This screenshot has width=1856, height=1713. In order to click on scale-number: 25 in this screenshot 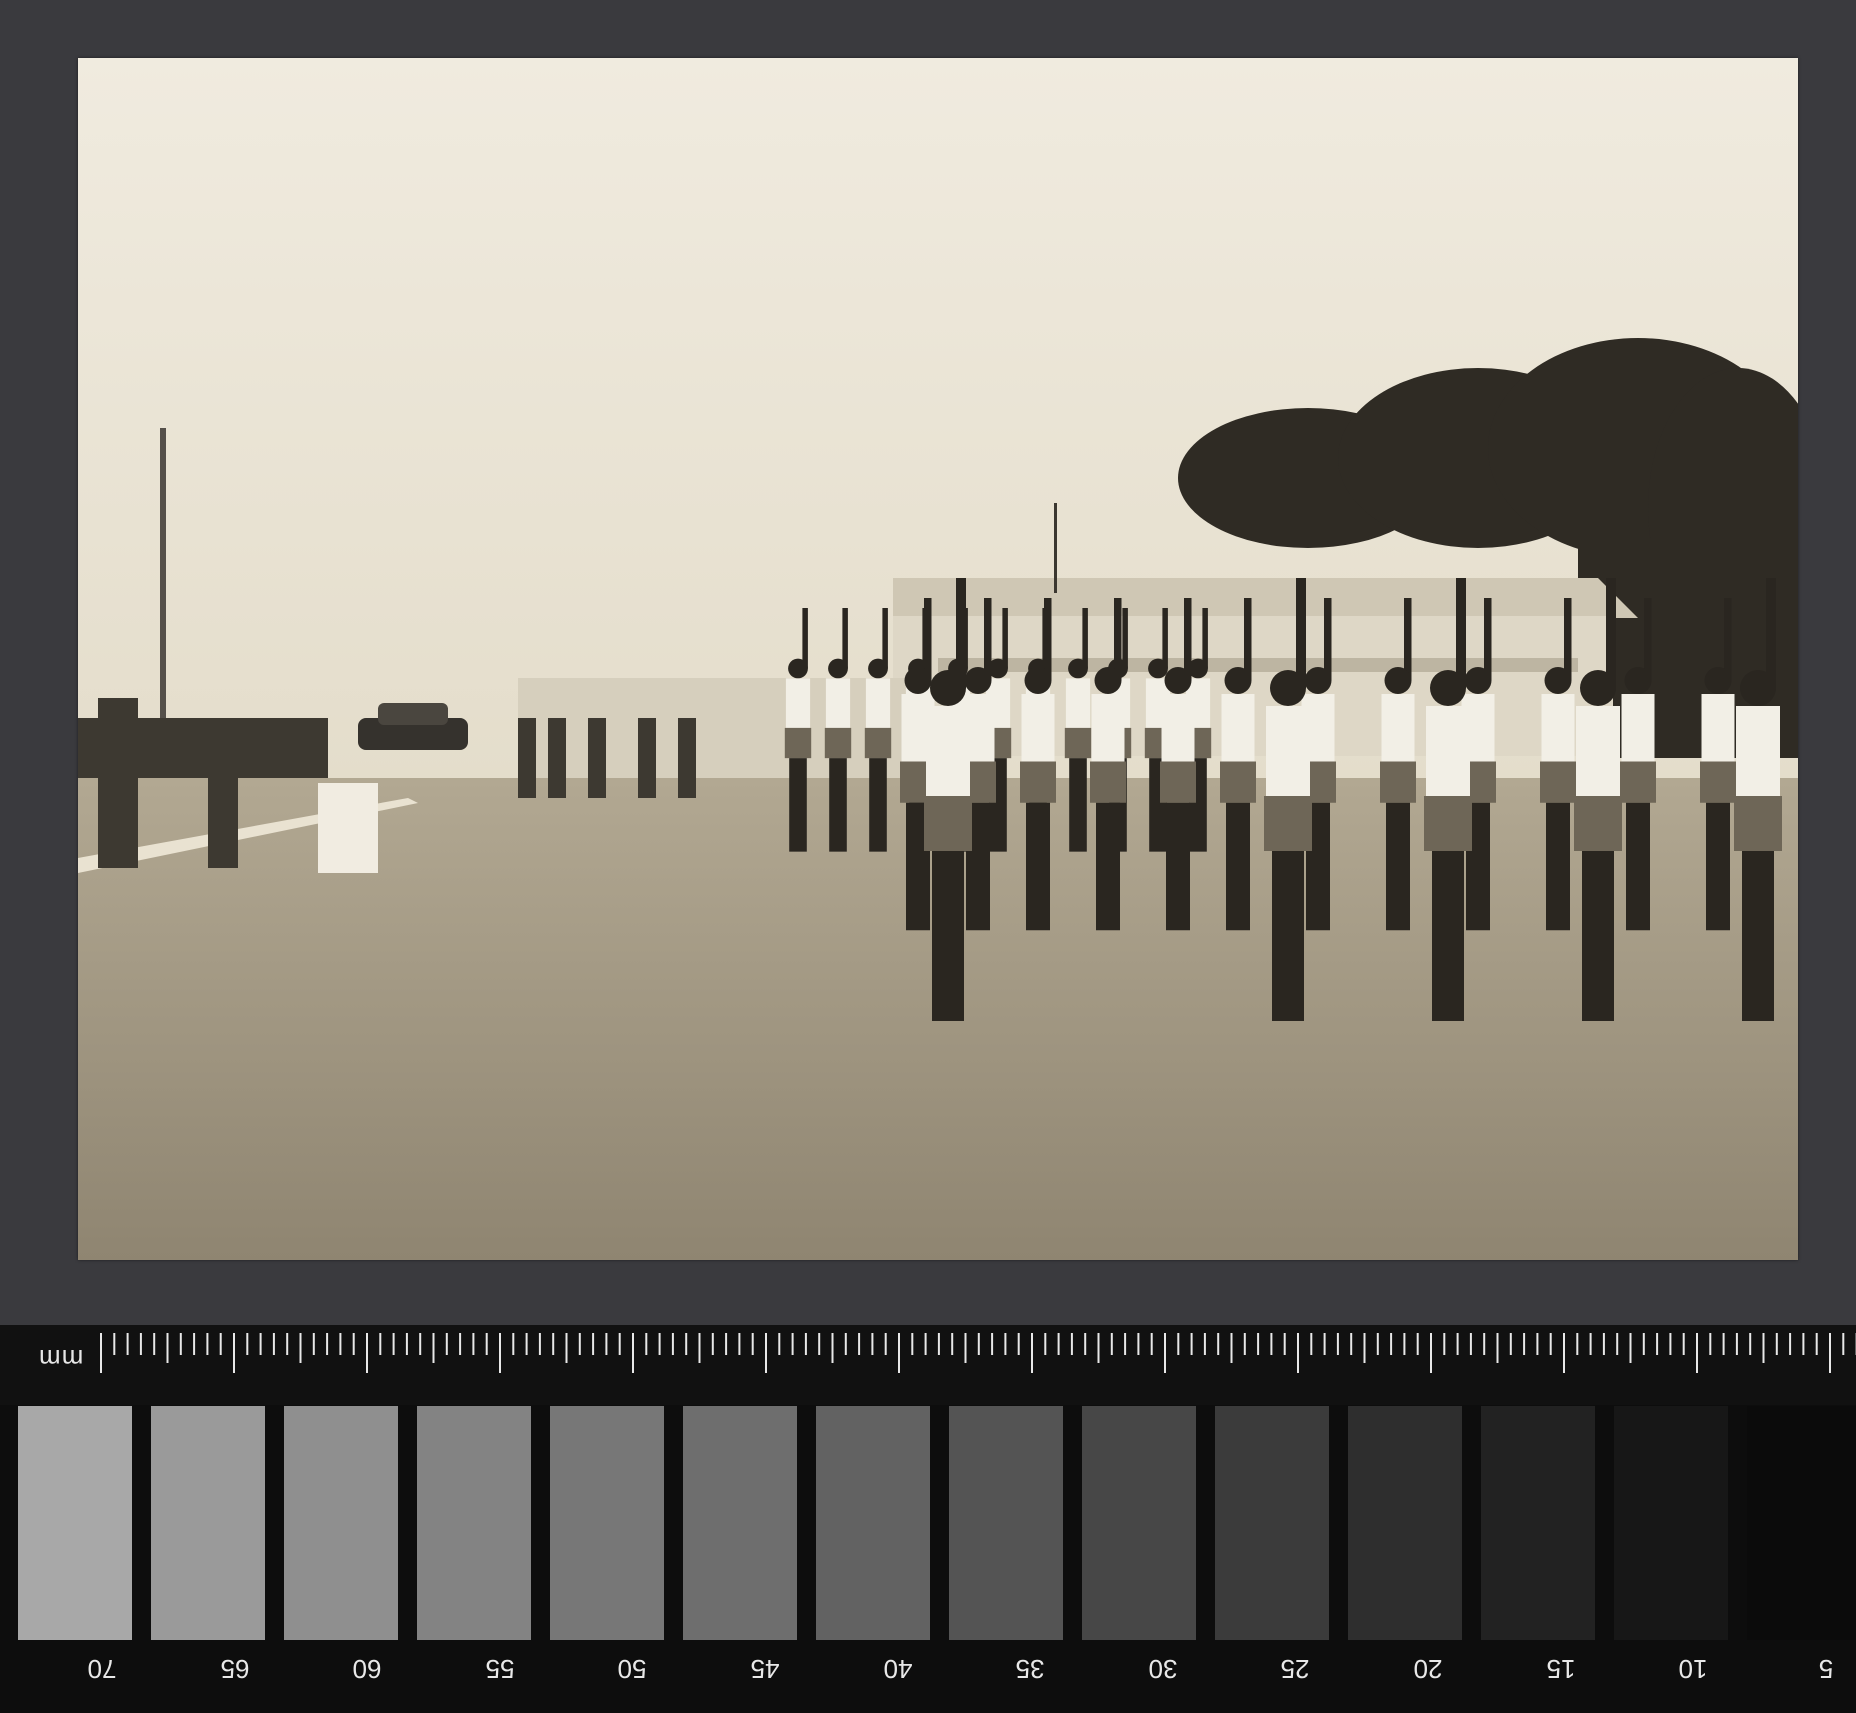, I will do `click(1295, 1669)`.